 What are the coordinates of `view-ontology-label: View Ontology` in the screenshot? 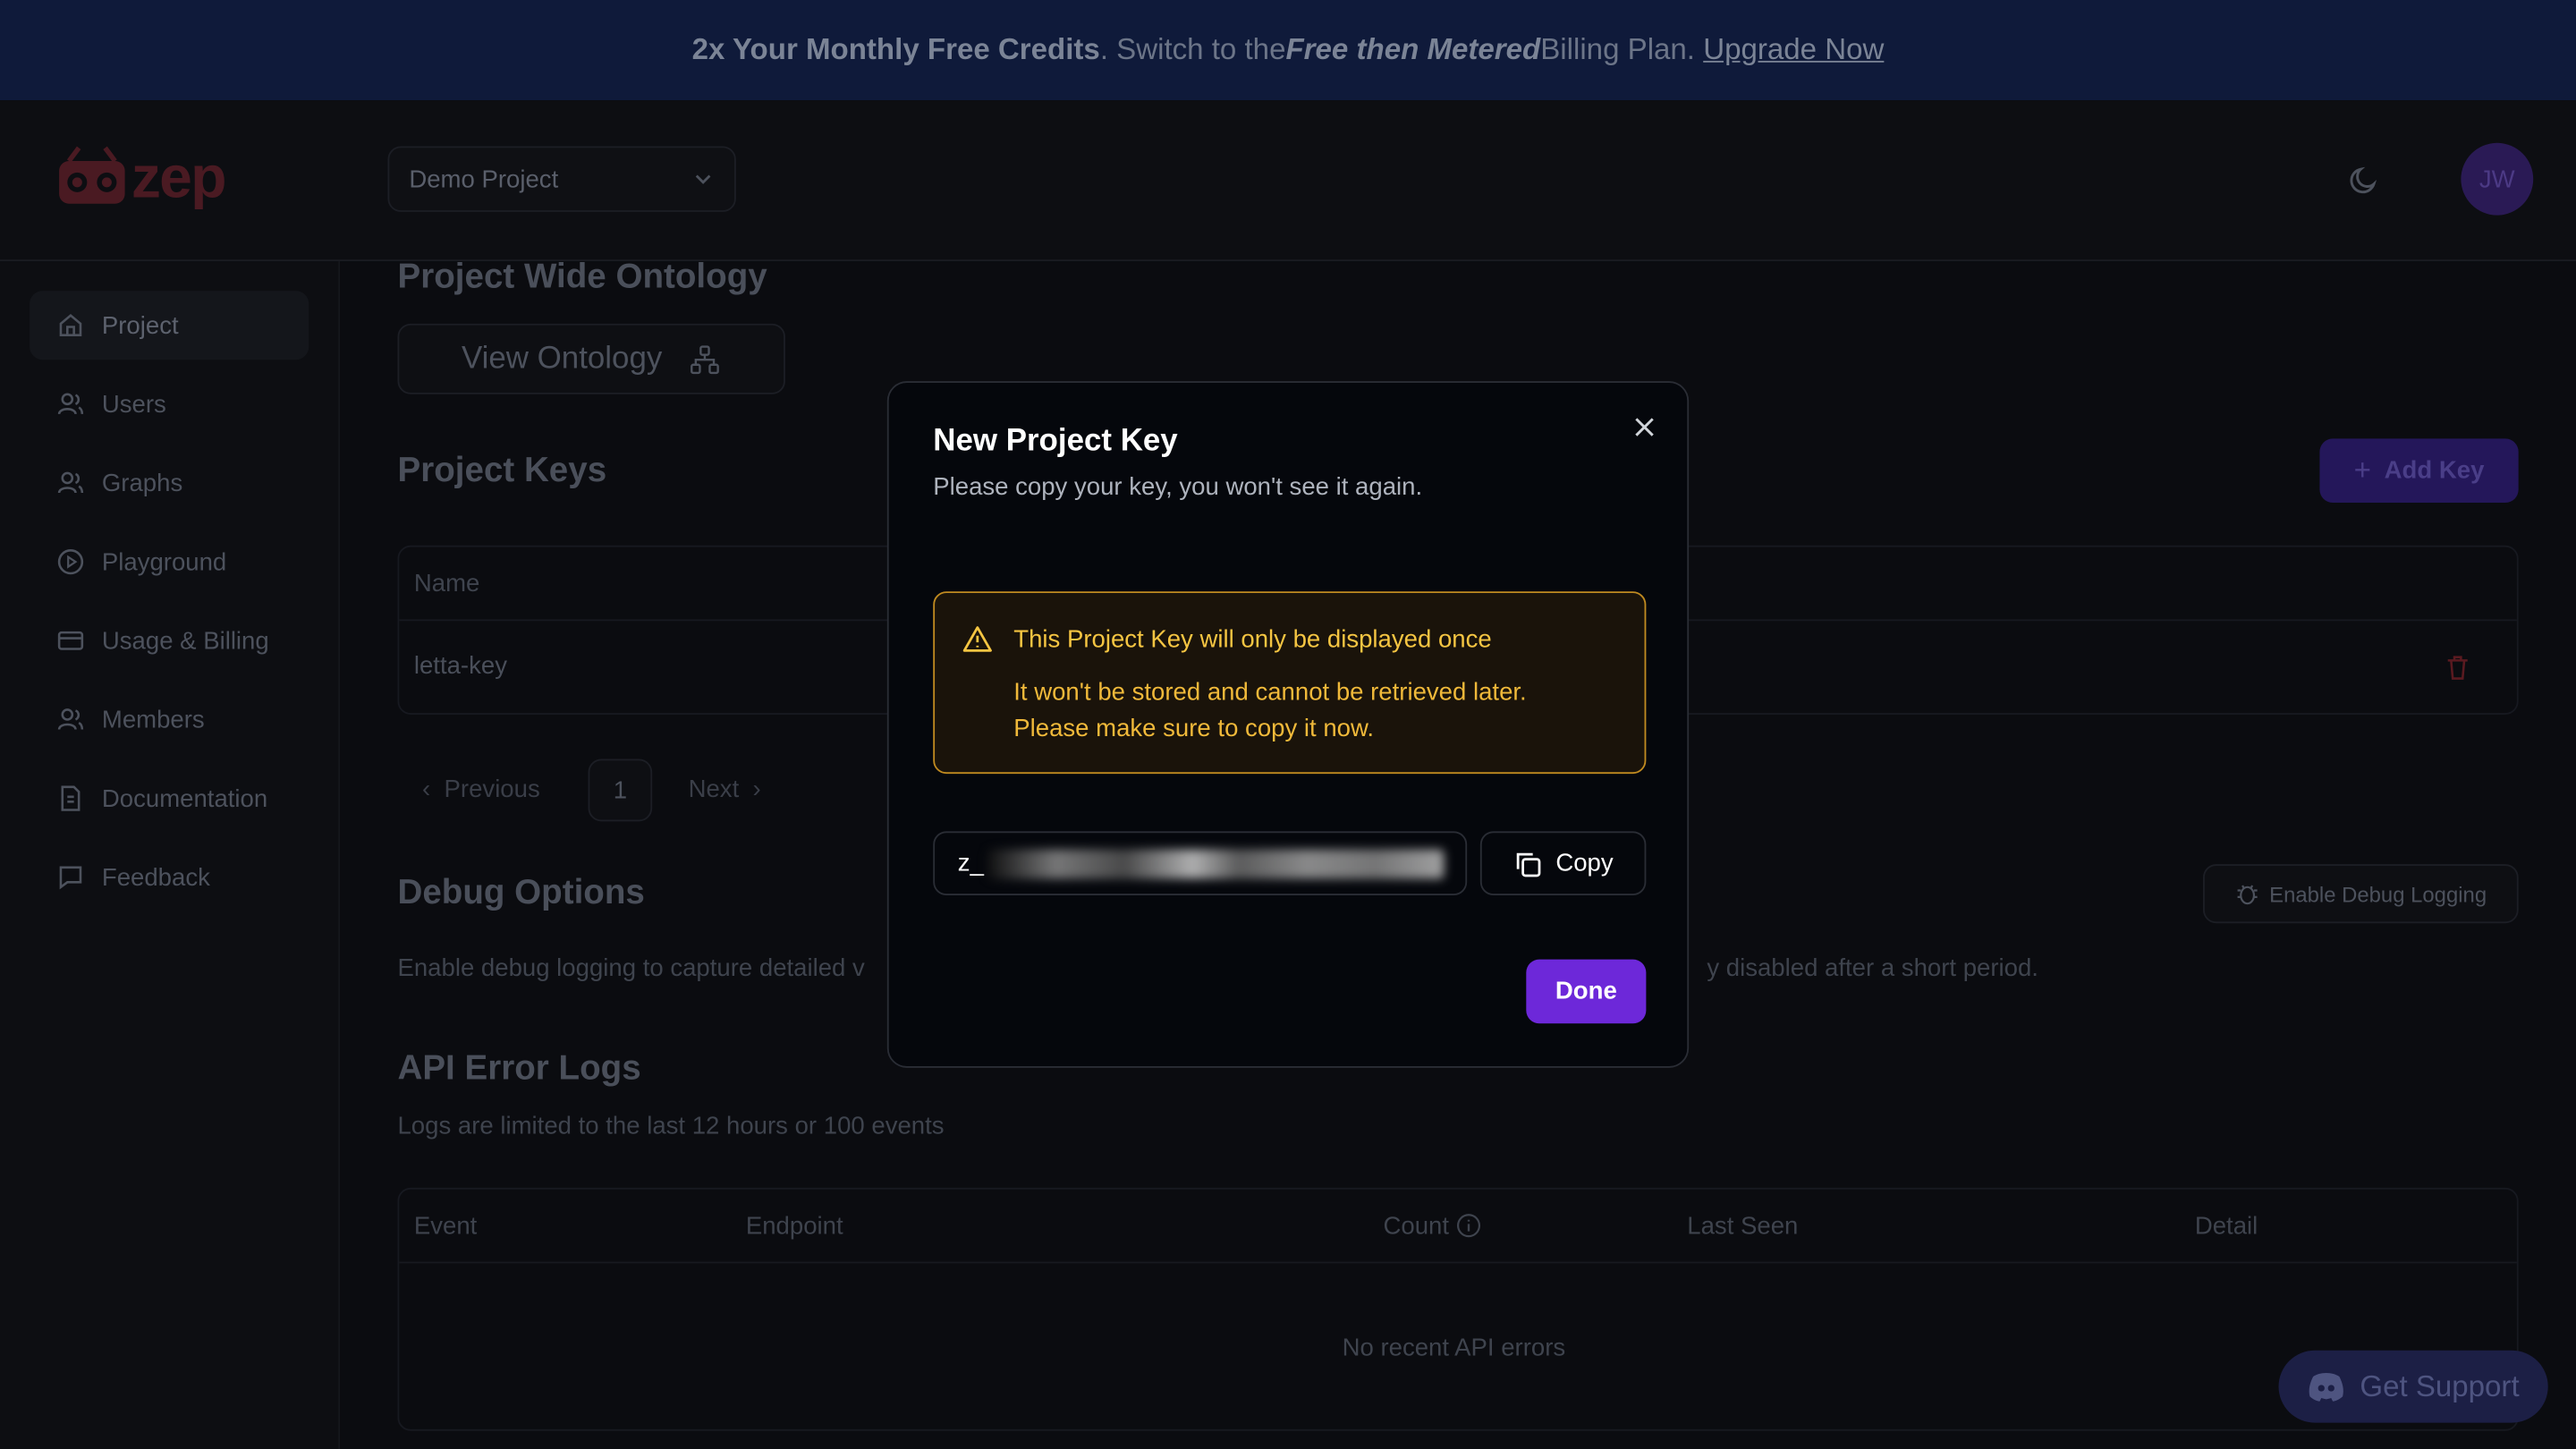 It's located at (562, 358).